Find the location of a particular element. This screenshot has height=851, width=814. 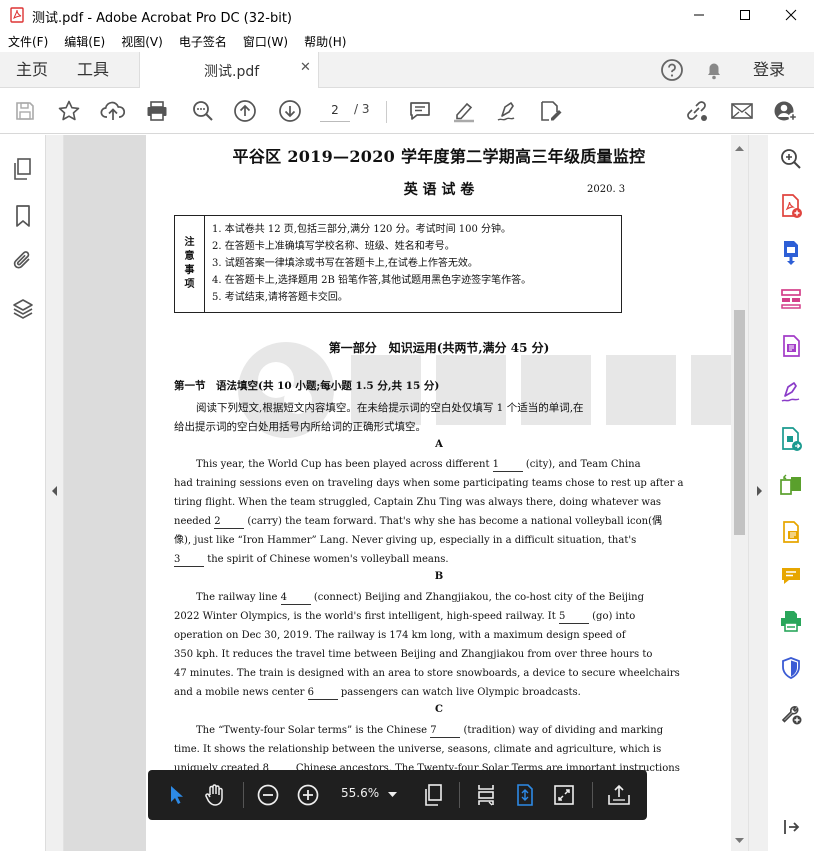

menu-bar: 文件(F) 编辑(E) 视图(V) 电子签名 窗口(W) 帮助(H) is located at coordinates (407, 41).